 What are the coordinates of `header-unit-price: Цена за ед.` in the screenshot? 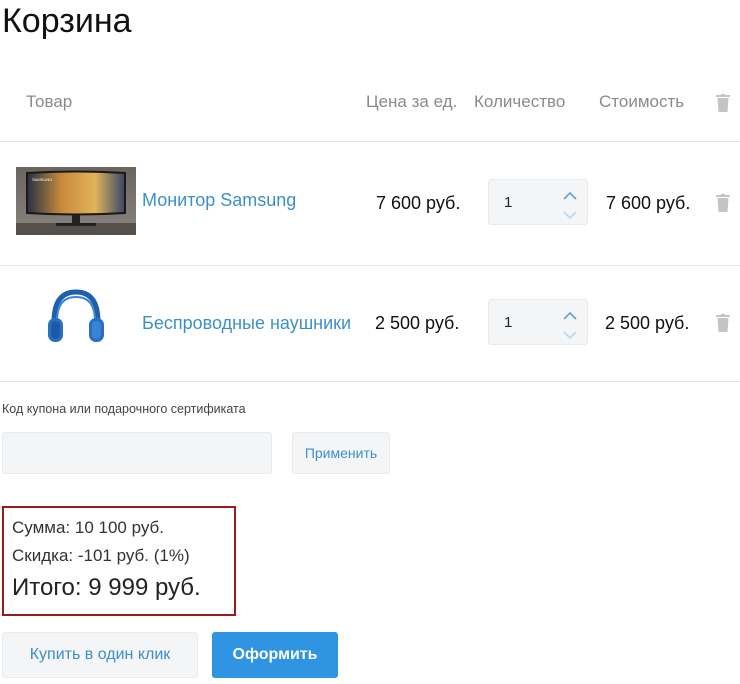 It's located at (412, 101).